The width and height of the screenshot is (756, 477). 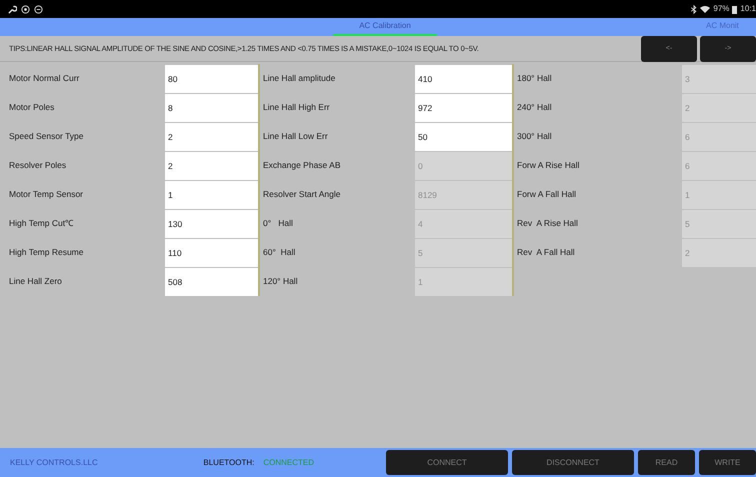 What do you see at coordinates (302, 165) in the screenshot?
I see `field-label: Exchange Phase AB` at bounding box center [302, 165].